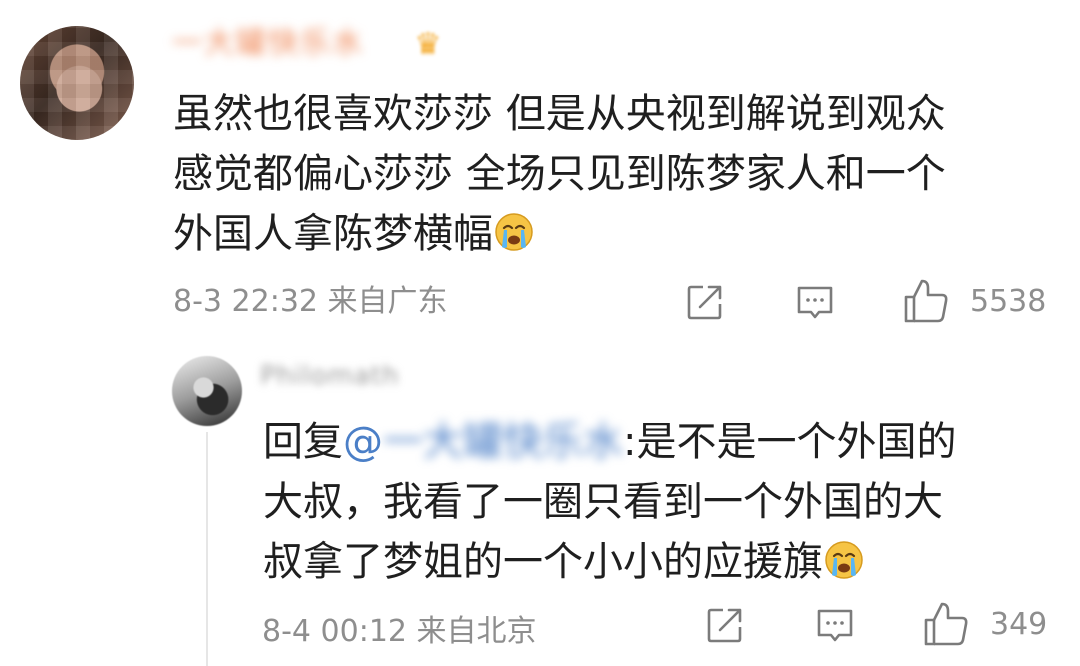 The height and width of the screenshot is (666, 1080). I want to click on thread-line, so click(207, 549).